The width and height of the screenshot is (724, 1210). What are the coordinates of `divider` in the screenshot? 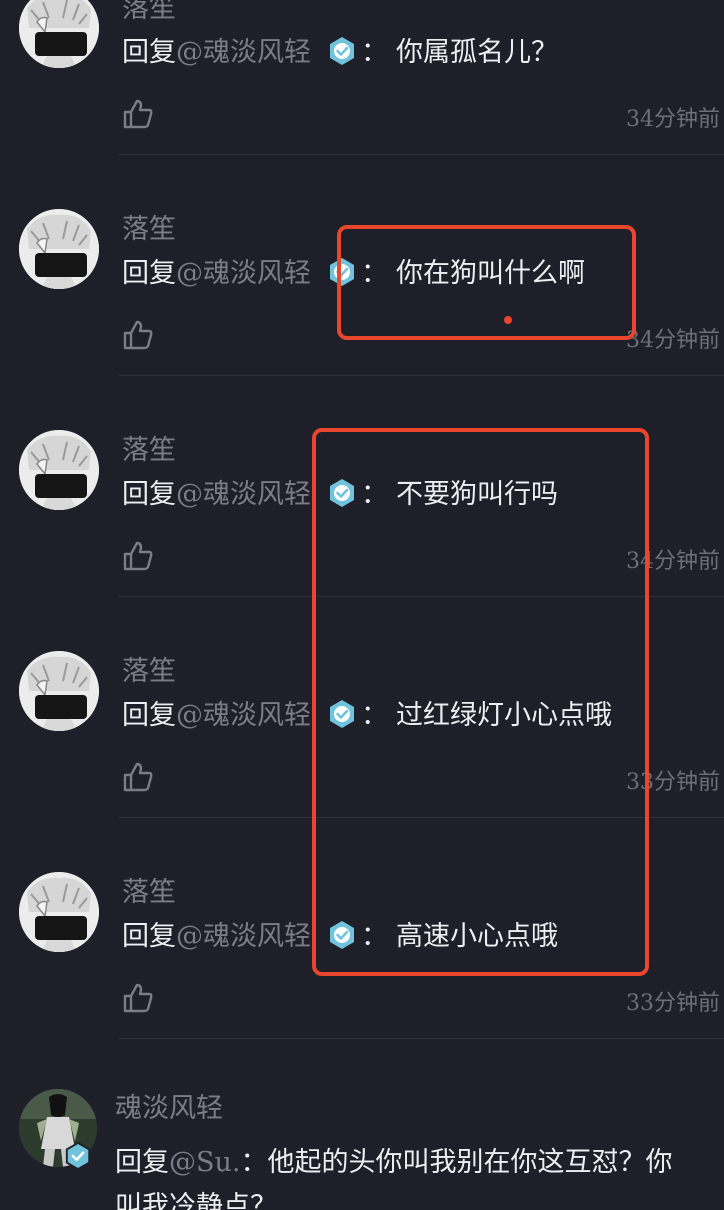 It's located at (421, 1038).